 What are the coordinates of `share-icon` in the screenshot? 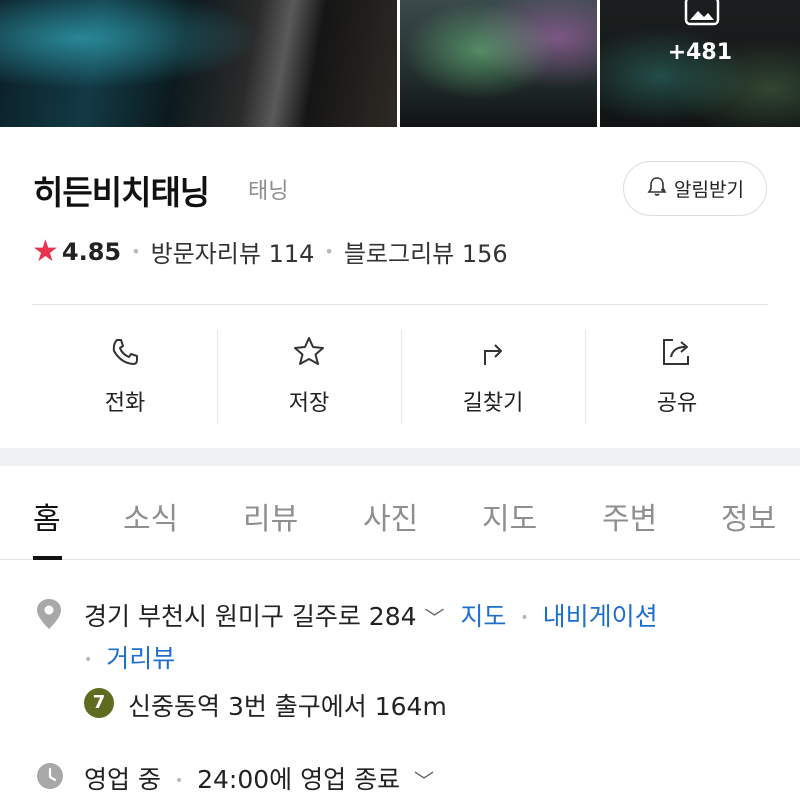 It's located at (677, 351).